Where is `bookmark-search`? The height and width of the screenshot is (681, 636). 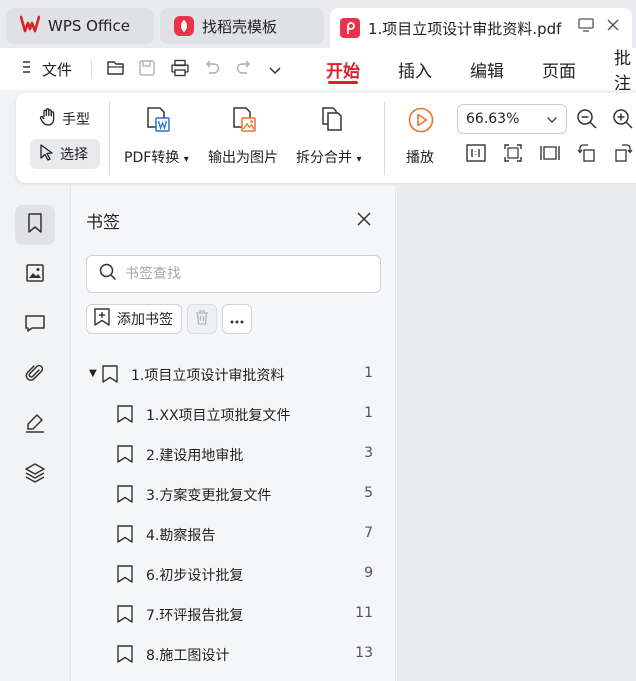
bookmark-search is located at coordinates (233, 274).